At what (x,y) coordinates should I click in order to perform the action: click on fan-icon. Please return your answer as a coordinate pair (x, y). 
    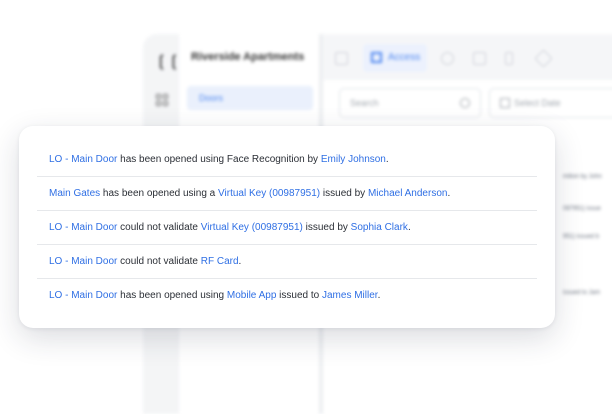
    Looking at the image, I should click on (447, 58).